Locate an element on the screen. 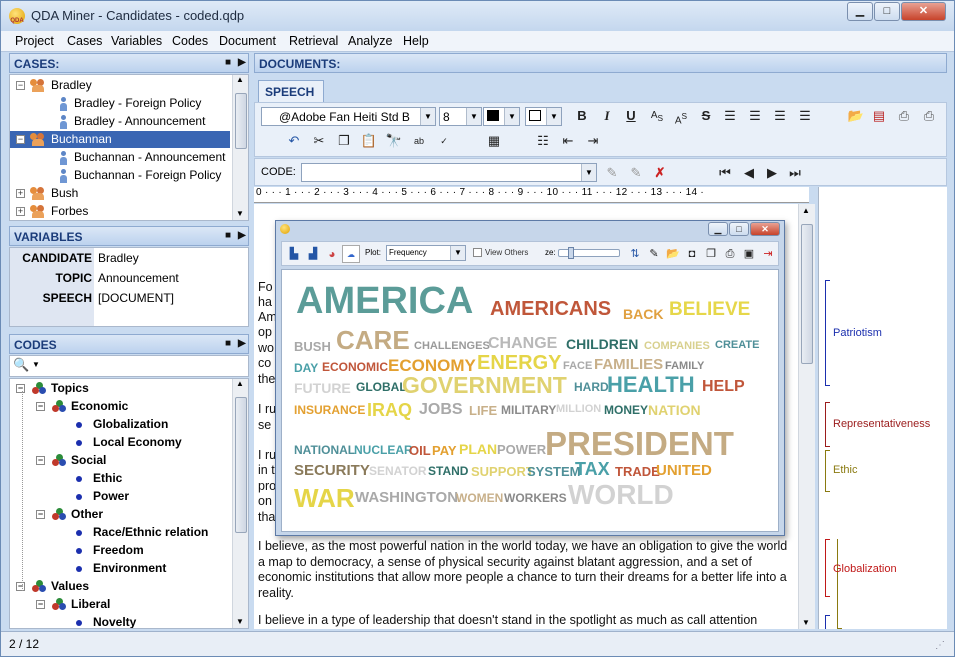 Image resolution: width=955 pixels, height=657 pixels. cloud-word: AMERICA is located at coordinates (384, 301).